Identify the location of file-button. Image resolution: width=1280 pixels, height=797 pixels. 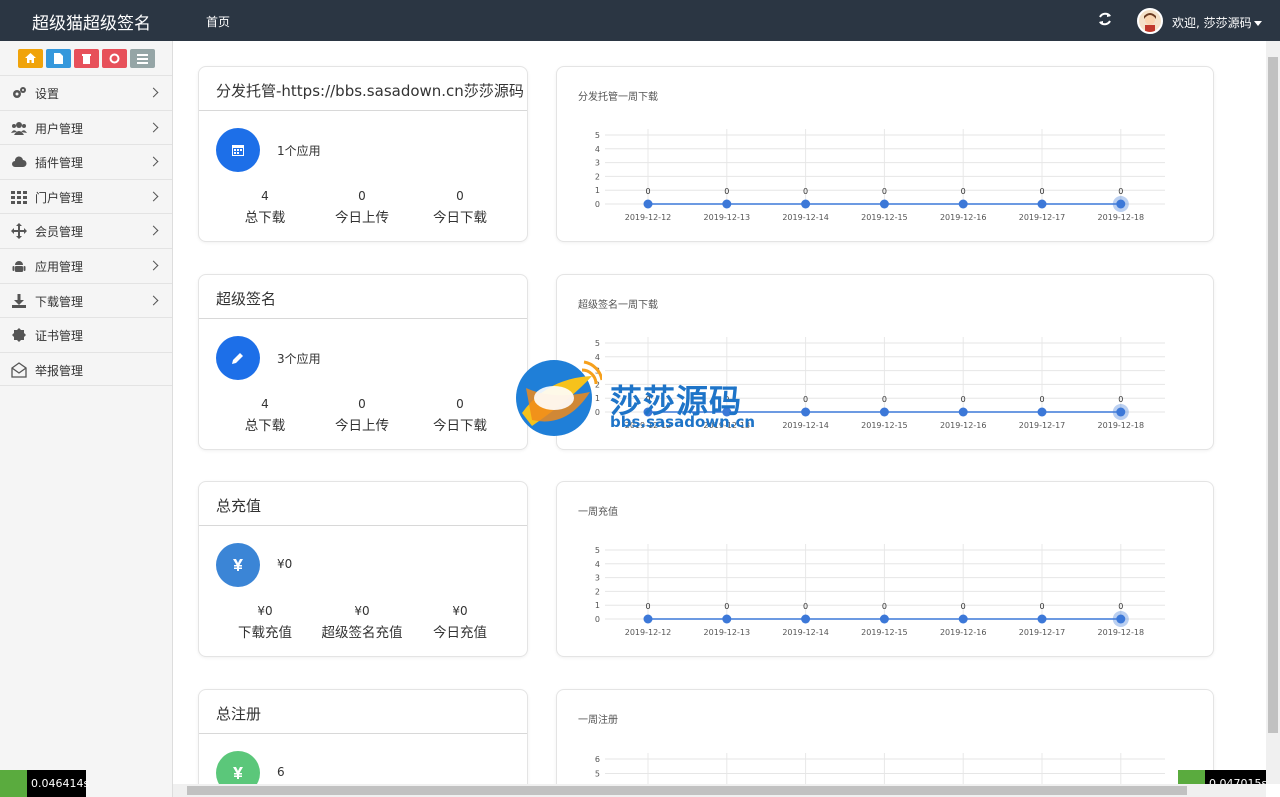
(58, 58).